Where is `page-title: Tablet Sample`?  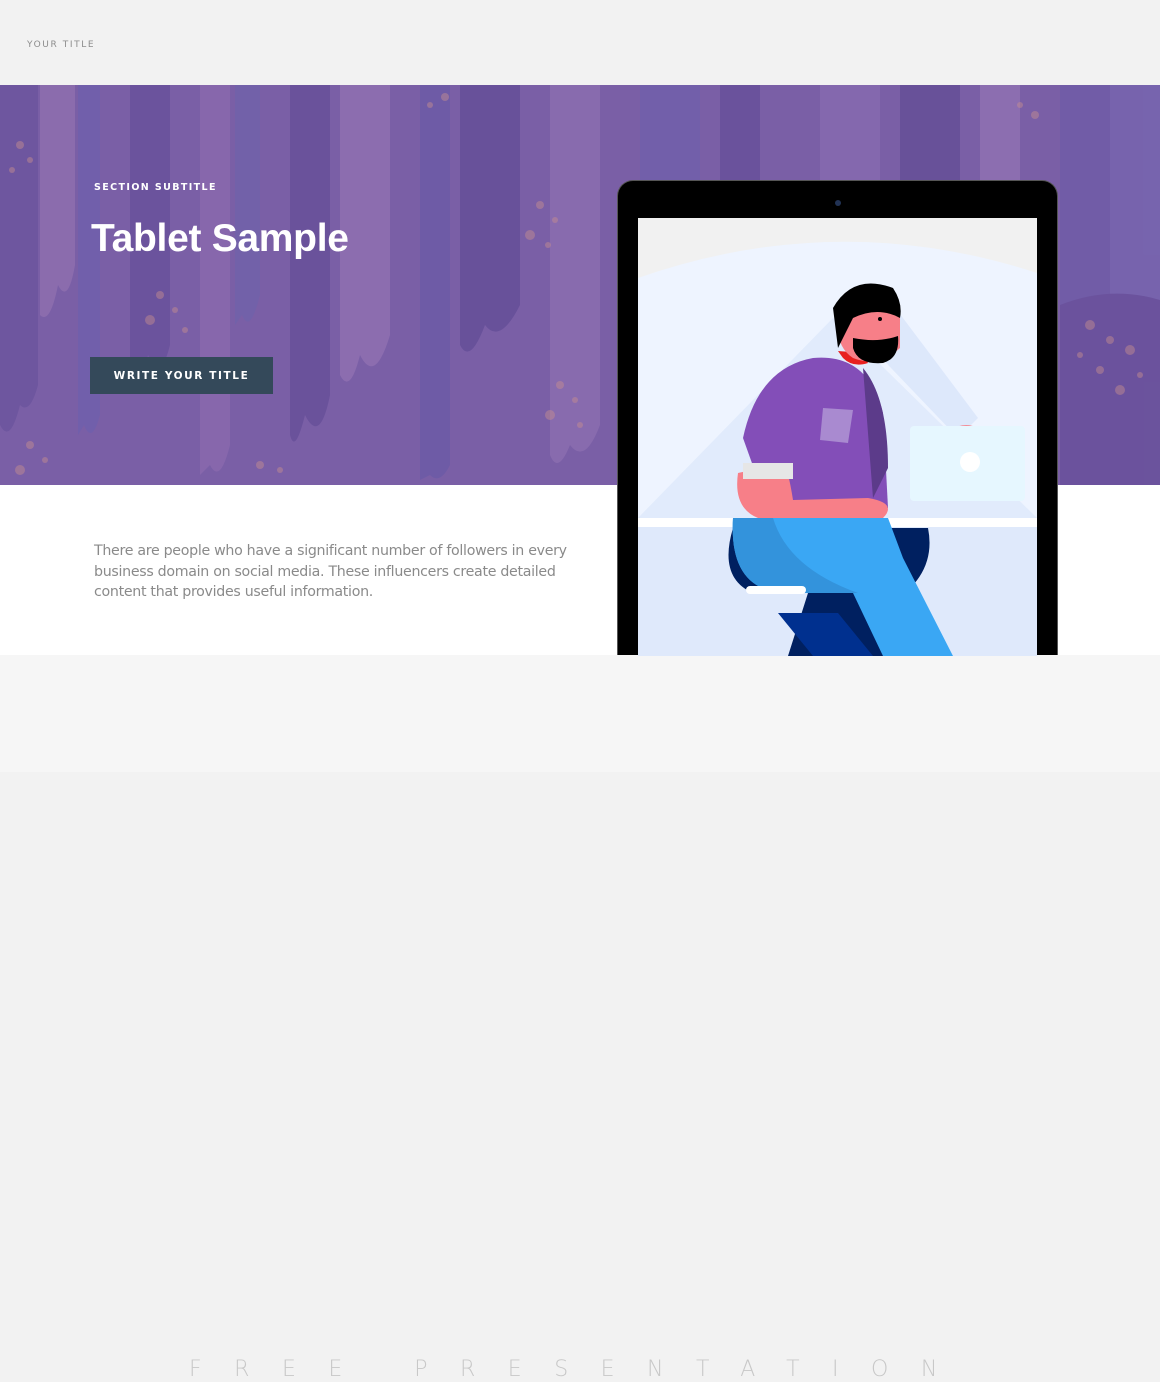 page-title: Tablet Sample is located at coordinates (220, 238).